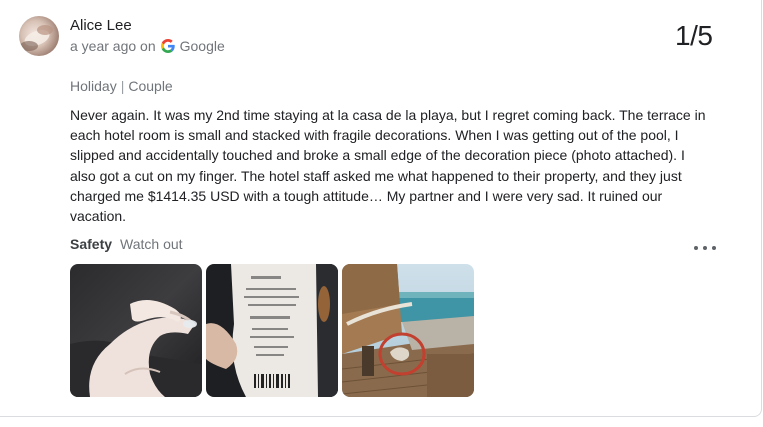 This screenshot has height=427, width=763. What do you see at coordinates (167, 46) in the screenshot?
I see `google-g-icon` at bounding box center [167, 46].